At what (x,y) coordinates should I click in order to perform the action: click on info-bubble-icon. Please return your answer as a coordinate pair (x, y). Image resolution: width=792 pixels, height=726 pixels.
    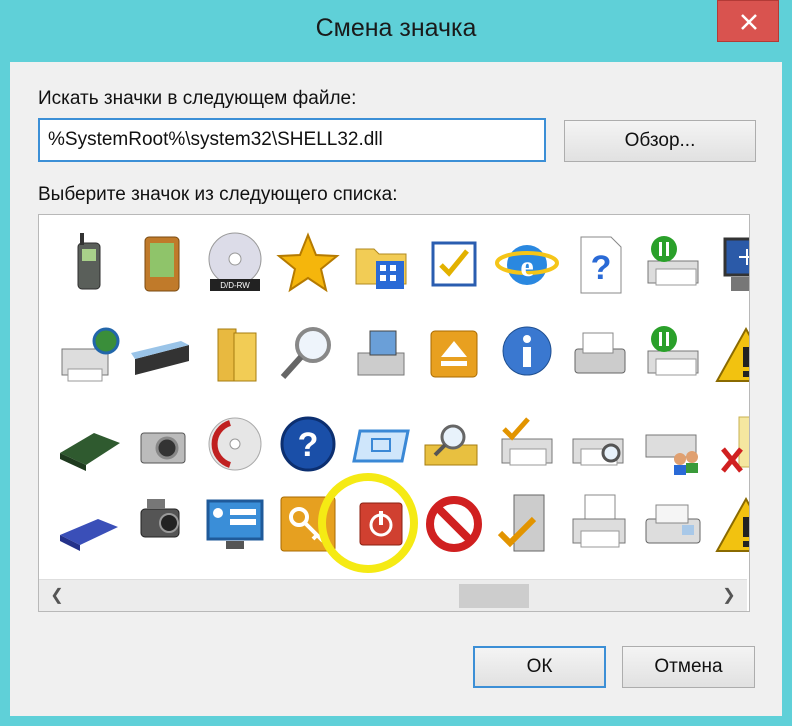
    Looking at the image, I should click on (527, 354).